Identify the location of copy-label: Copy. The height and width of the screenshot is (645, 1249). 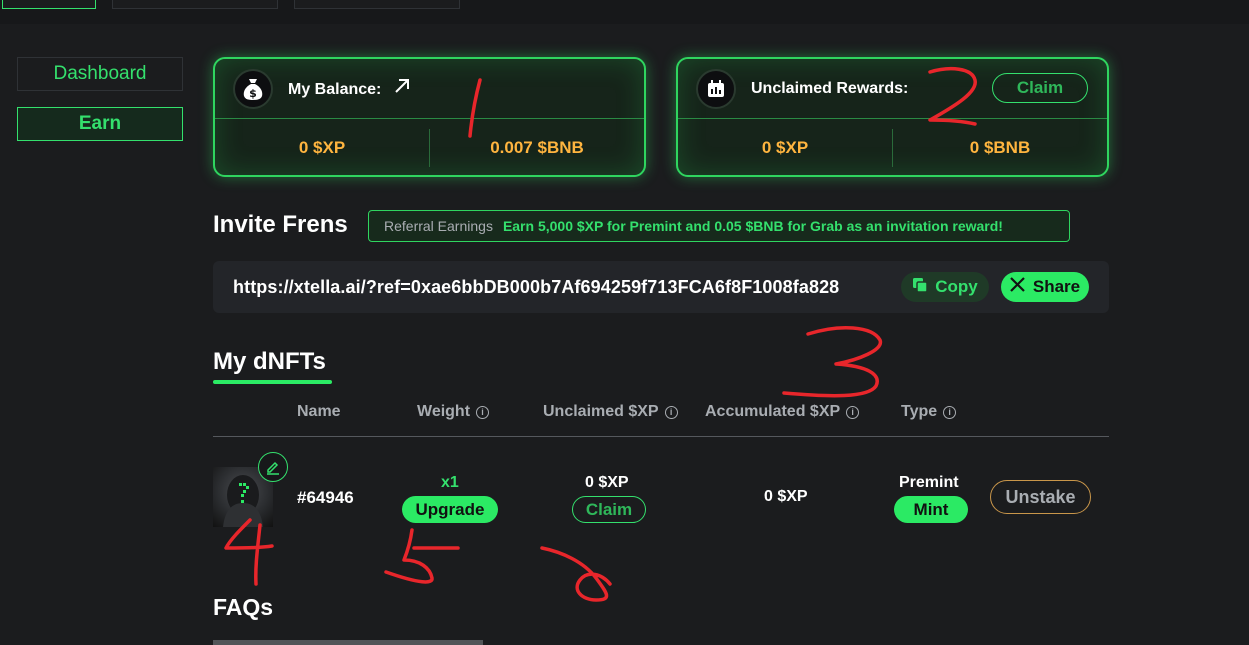
(956, 286).